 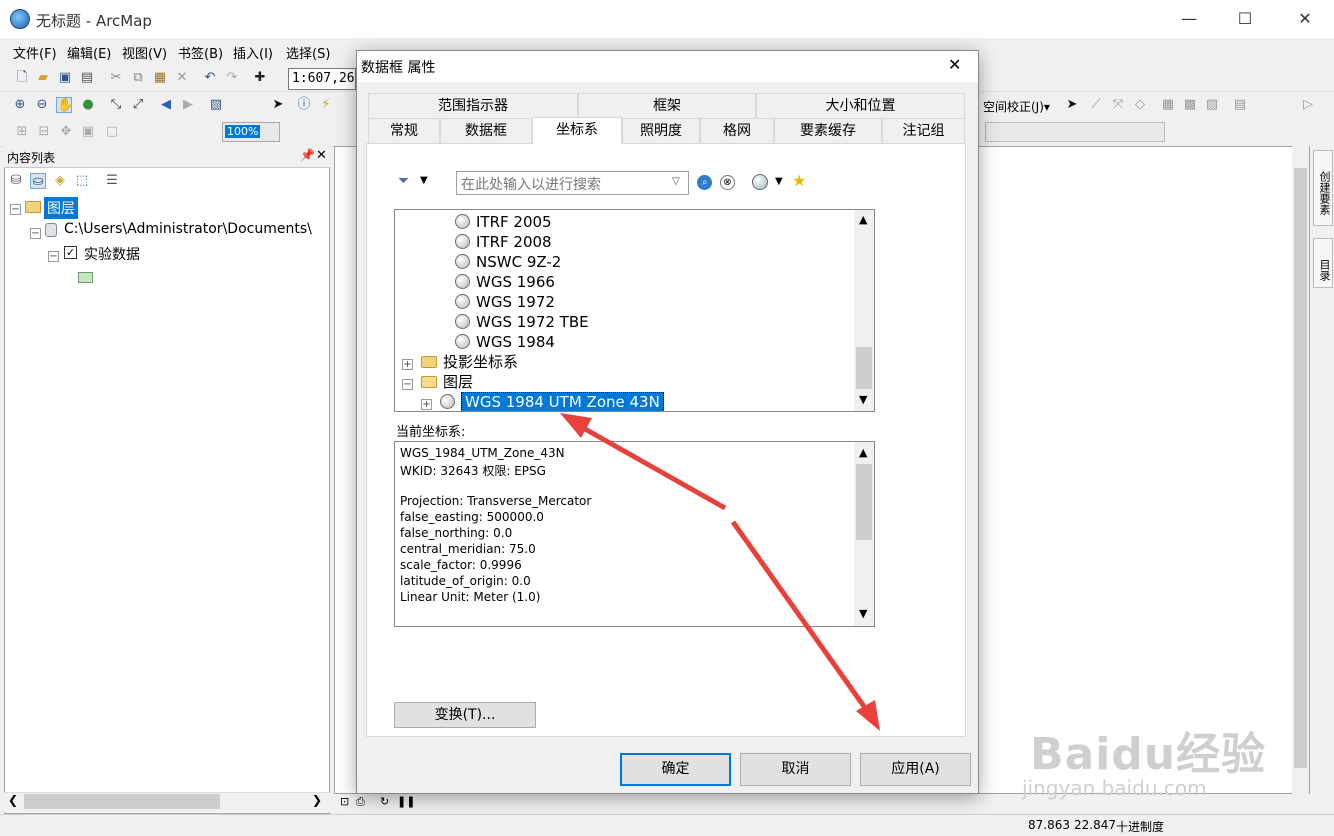 I want to click on arrow-to-apply-button, so click(x=800, y=617).